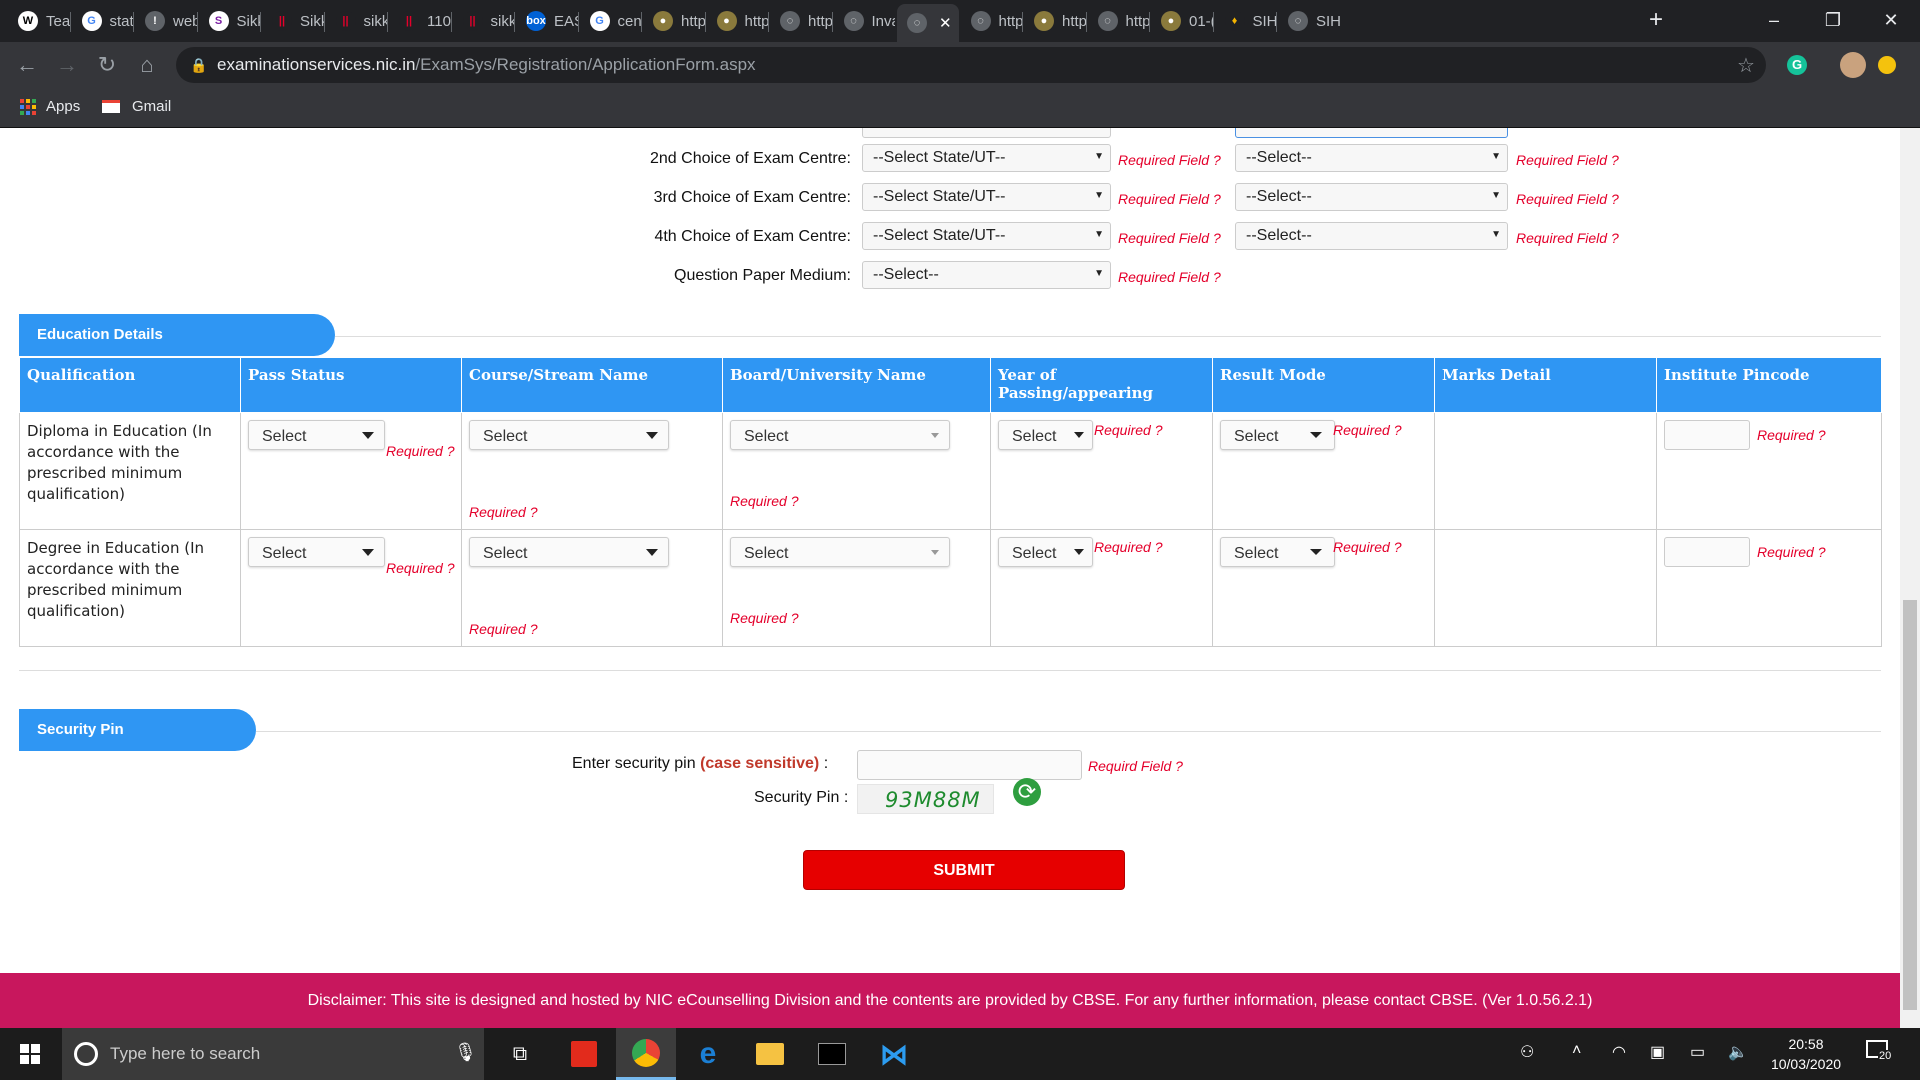 This screenshot has height=1080, width=1920. Describe the element at coordinates (917, 23) in the screenshot. I see `tab-favicon-icon: ◌` at that location.